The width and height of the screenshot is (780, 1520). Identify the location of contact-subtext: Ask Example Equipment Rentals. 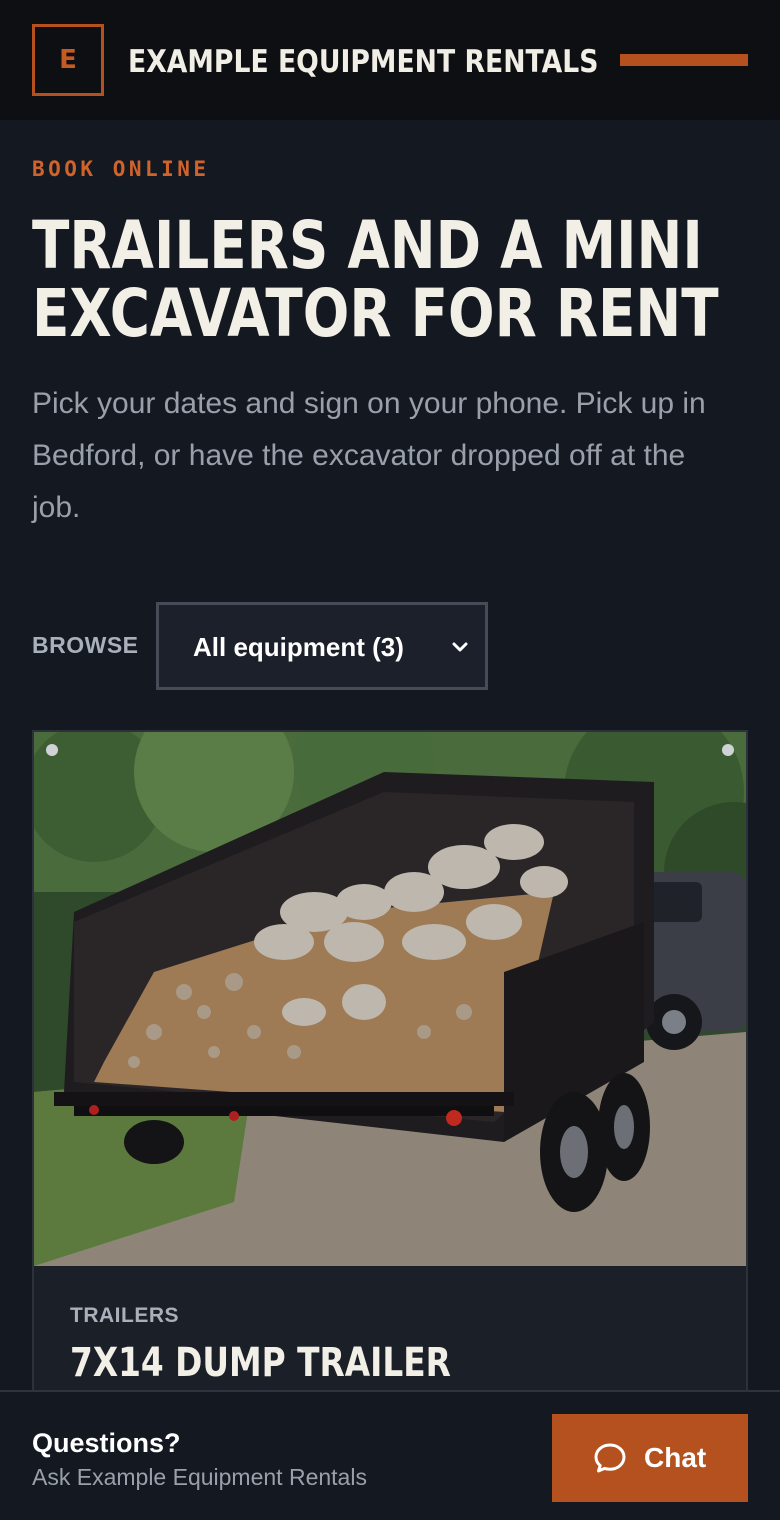
(199, 1477).